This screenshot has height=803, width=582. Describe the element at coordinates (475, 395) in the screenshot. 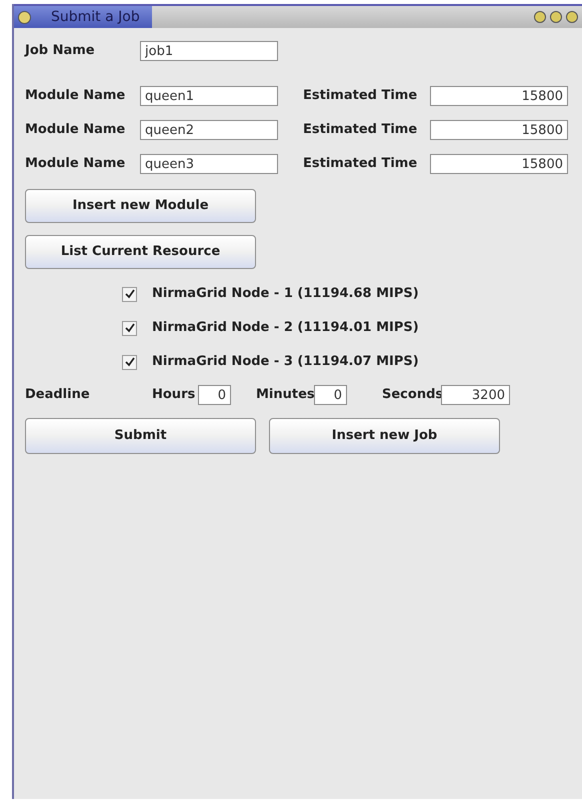

I see `seconds-field: 3200` at that location.